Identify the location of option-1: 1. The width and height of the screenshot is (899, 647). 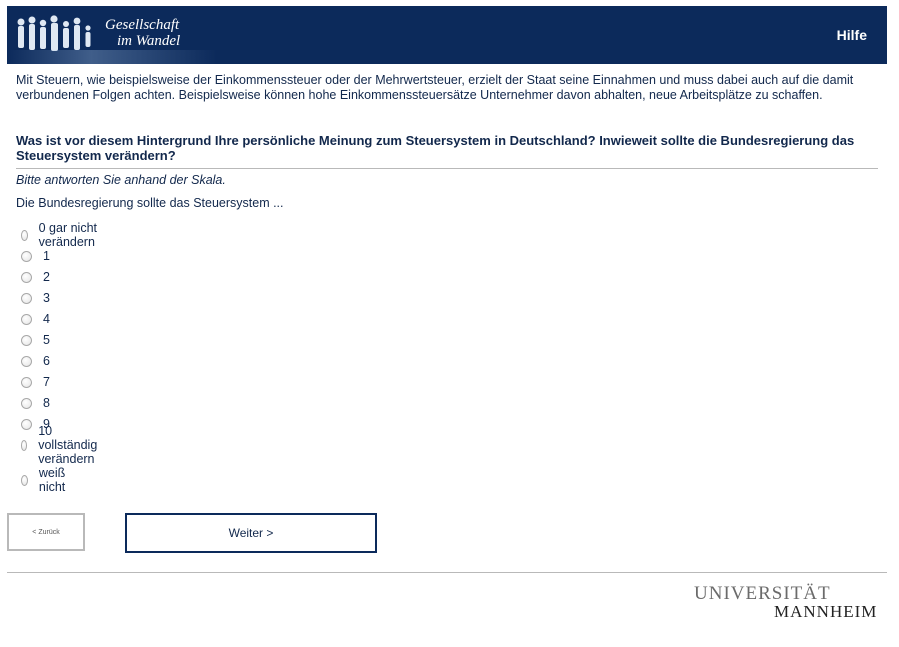
(34, 256).